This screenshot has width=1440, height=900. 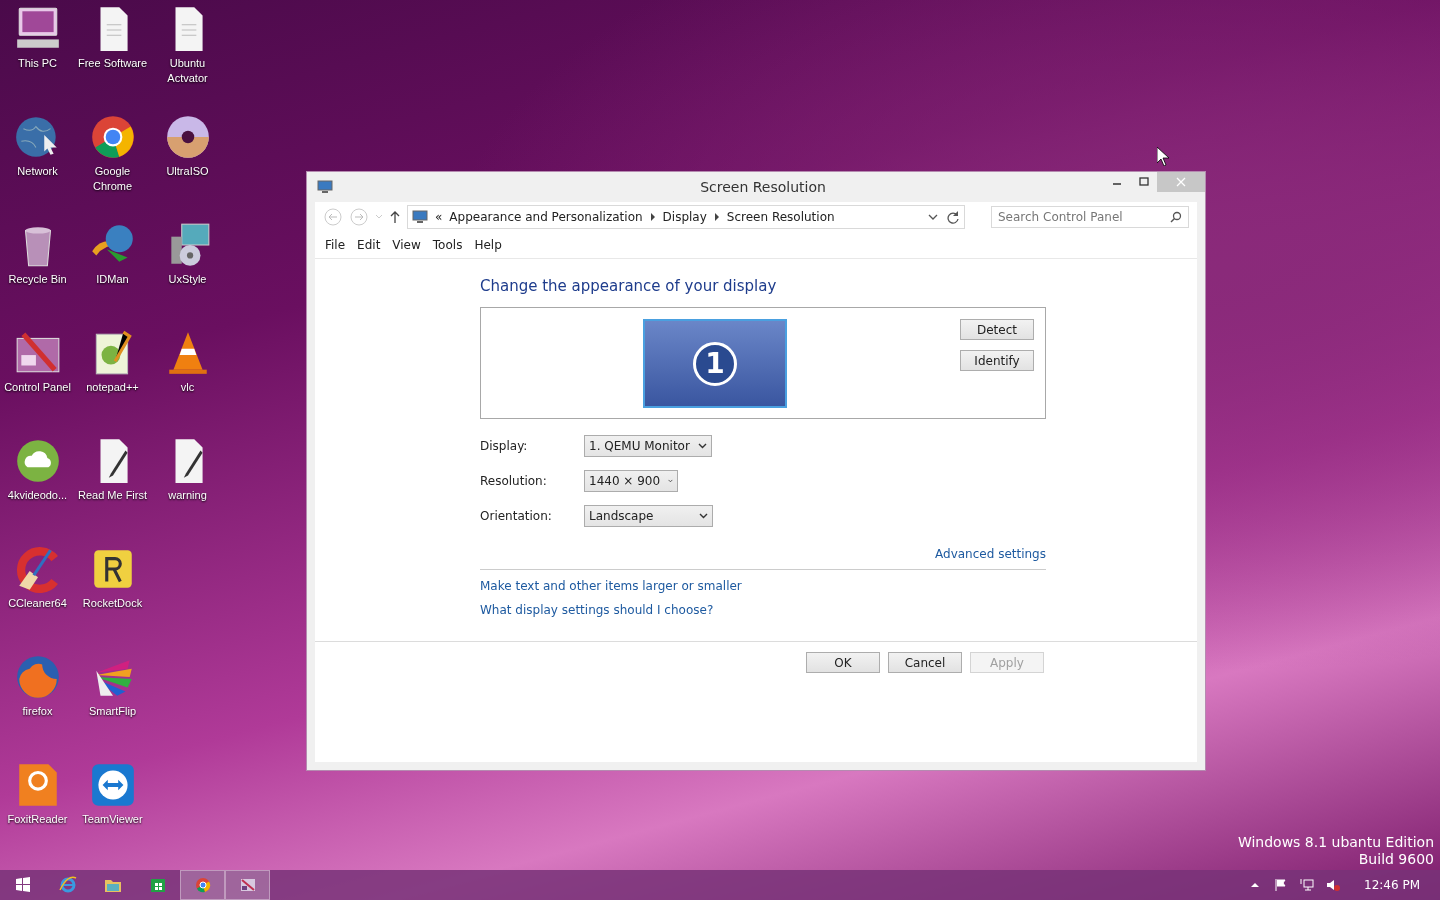 What do you see at coordinates (1307, 885) in the screenshot?
I see `network-icon` at bounding box center [1307, 885].